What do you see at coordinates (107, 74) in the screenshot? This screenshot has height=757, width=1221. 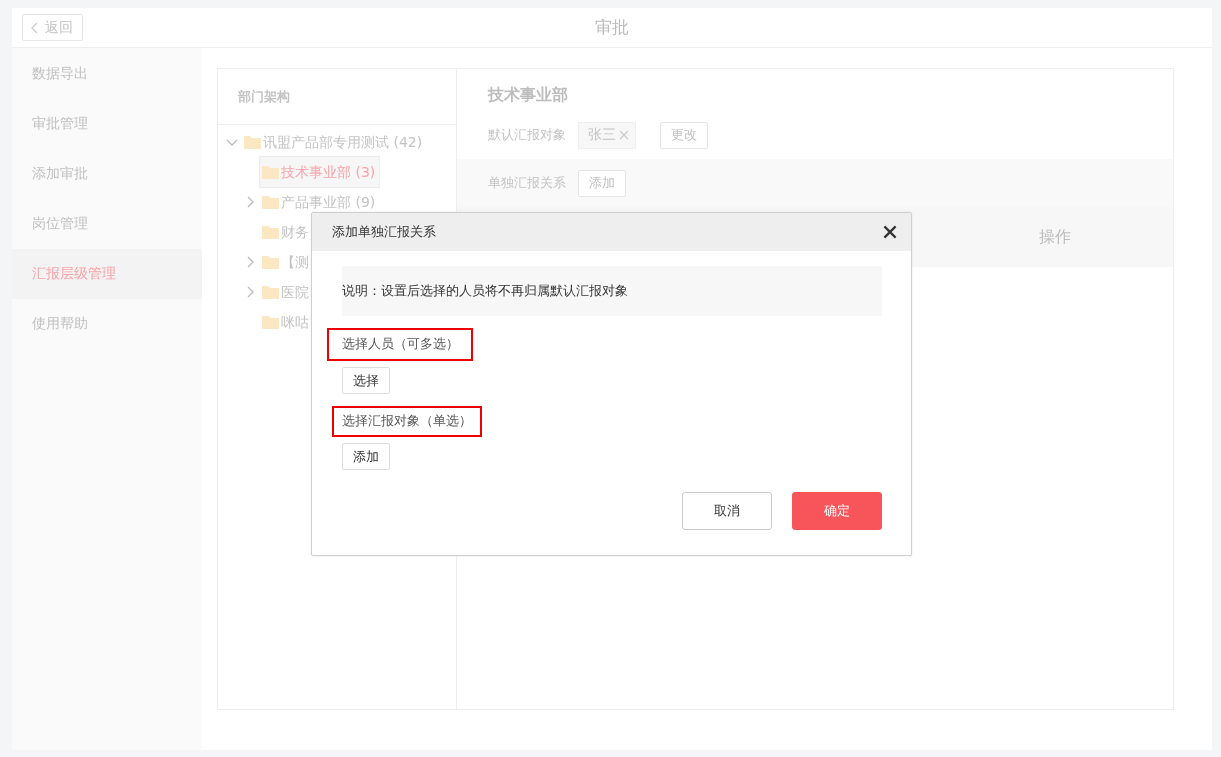 I see `sidebar-item: 数据导出` at bounding box center [107, 74].